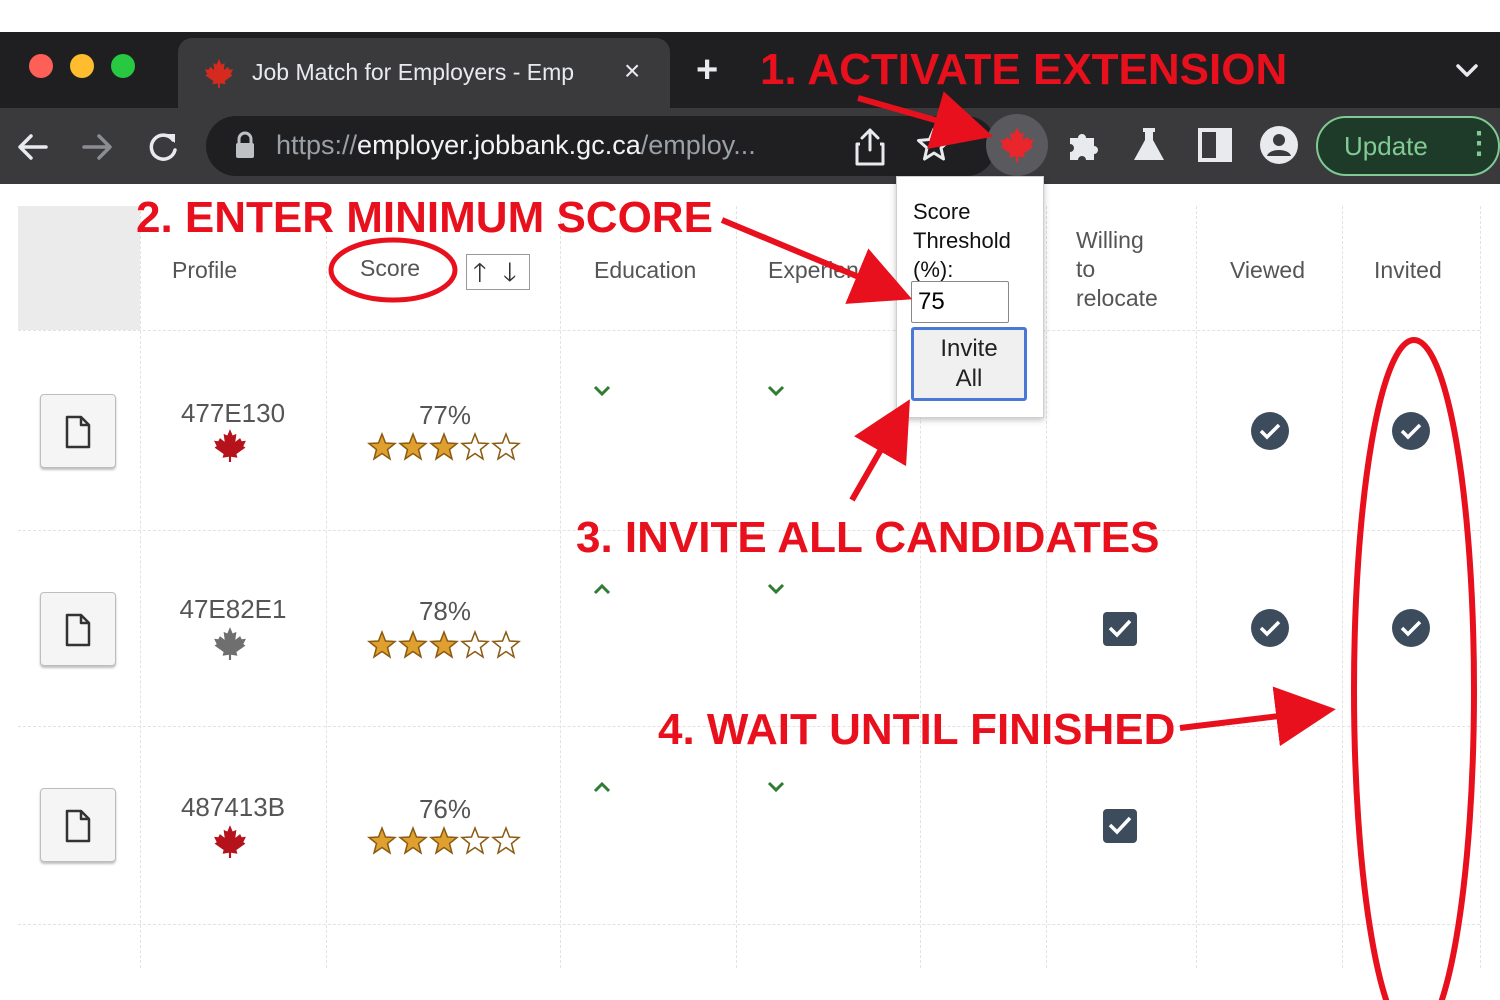  Describe the element at coordinates (1024, 69) in the screenshot. I see `annotation-step-1: 1. ACTIVATE EXTENSION` at that location.